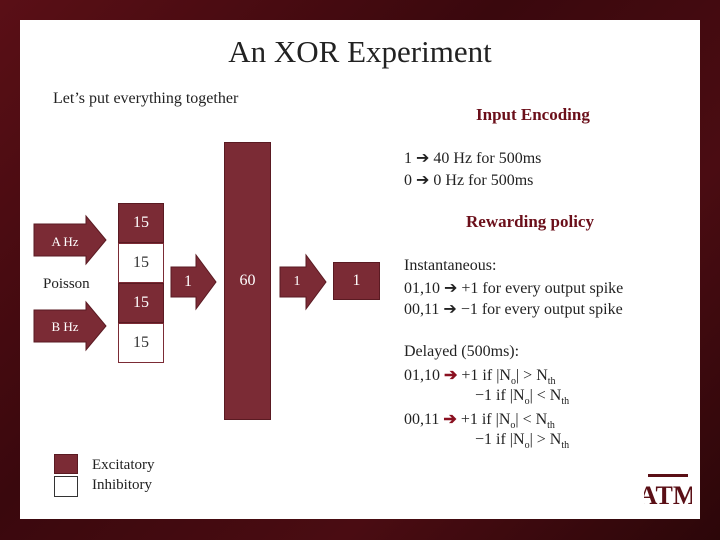  I want to click on arrow1-label: 1, so click(188, 281).